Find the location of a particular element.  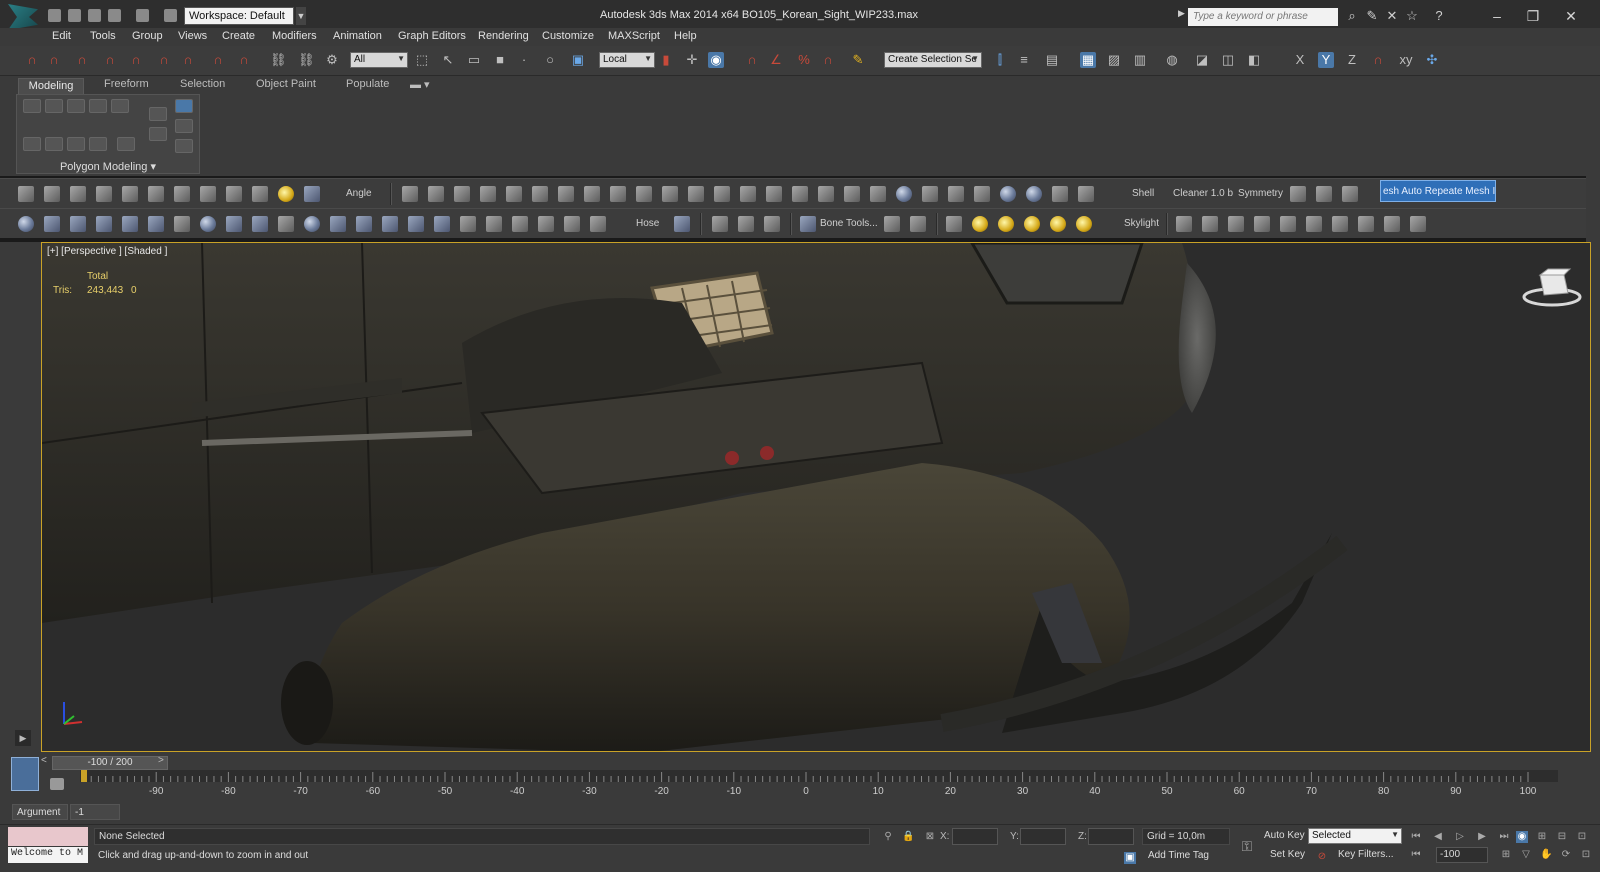

polygon-modeling-label: Polygon Modeling ▾ is located at coordinates (108, 167).